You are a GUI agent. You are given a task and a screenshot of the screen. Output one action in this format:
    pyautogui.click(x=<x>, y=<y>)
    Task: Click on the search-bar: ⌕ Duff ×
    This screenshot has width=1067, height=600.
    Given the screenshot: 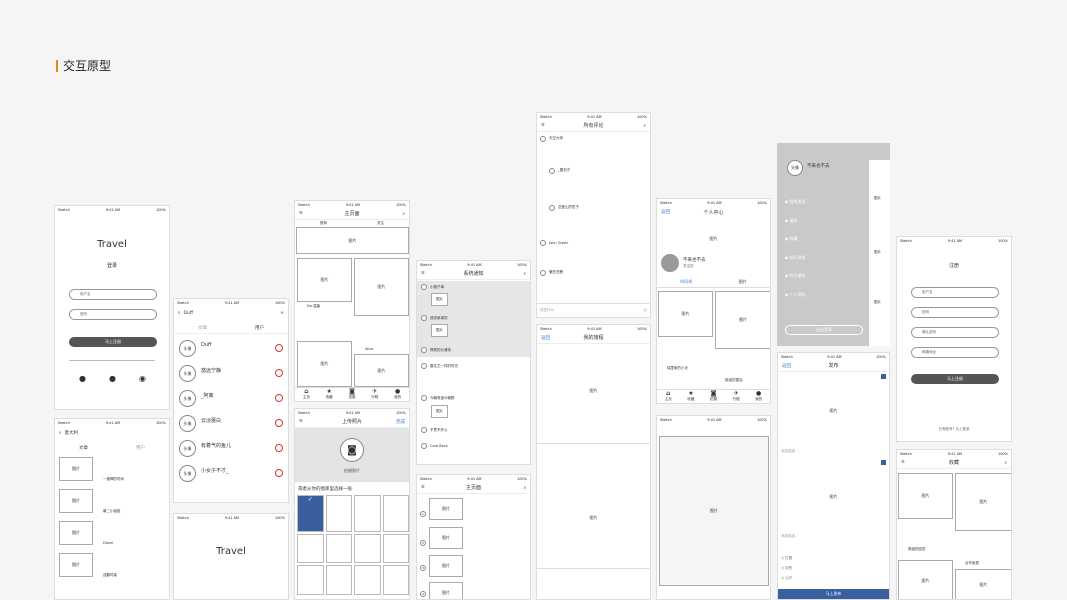 What is the action you would take?
    pyautogui.click(x=231, y=313)
    